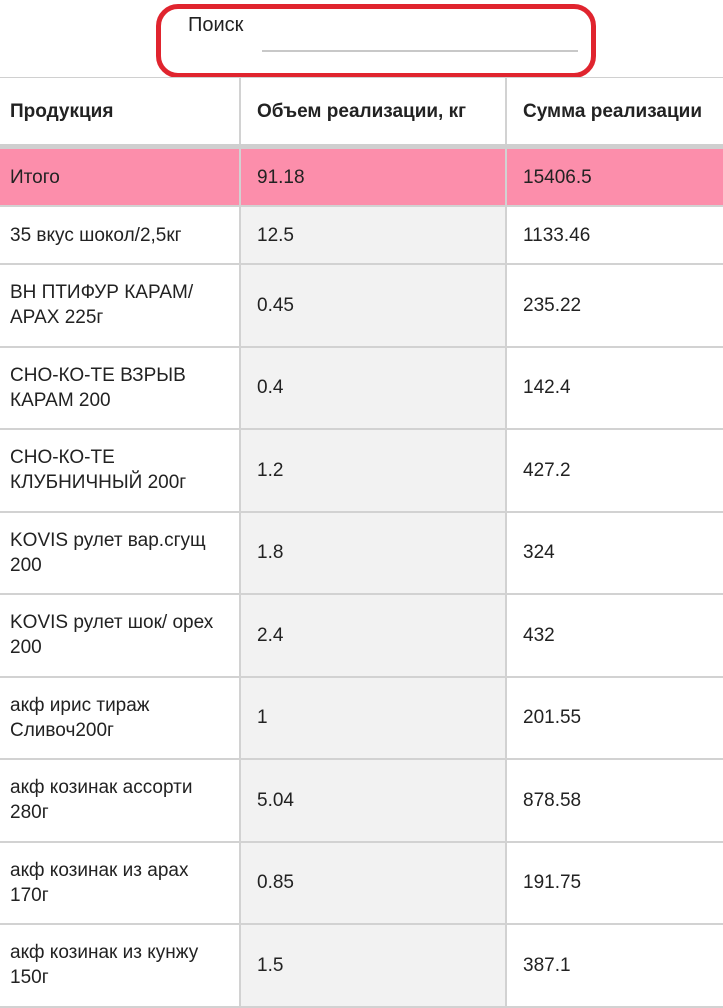 The width and height of the screenshot is (723, 1008). I want to click on sales-volume: 12.5, so click(374, 235).